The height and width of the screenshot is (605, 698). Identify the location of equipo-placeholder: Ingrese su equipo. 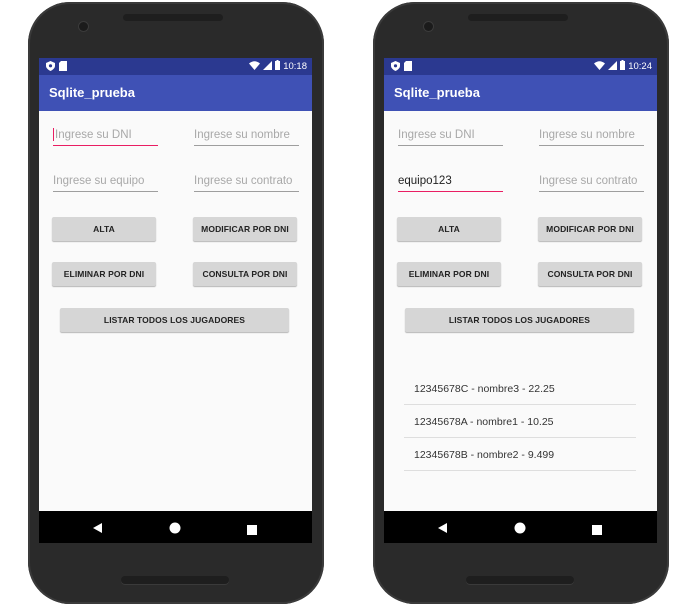
(99, 181).